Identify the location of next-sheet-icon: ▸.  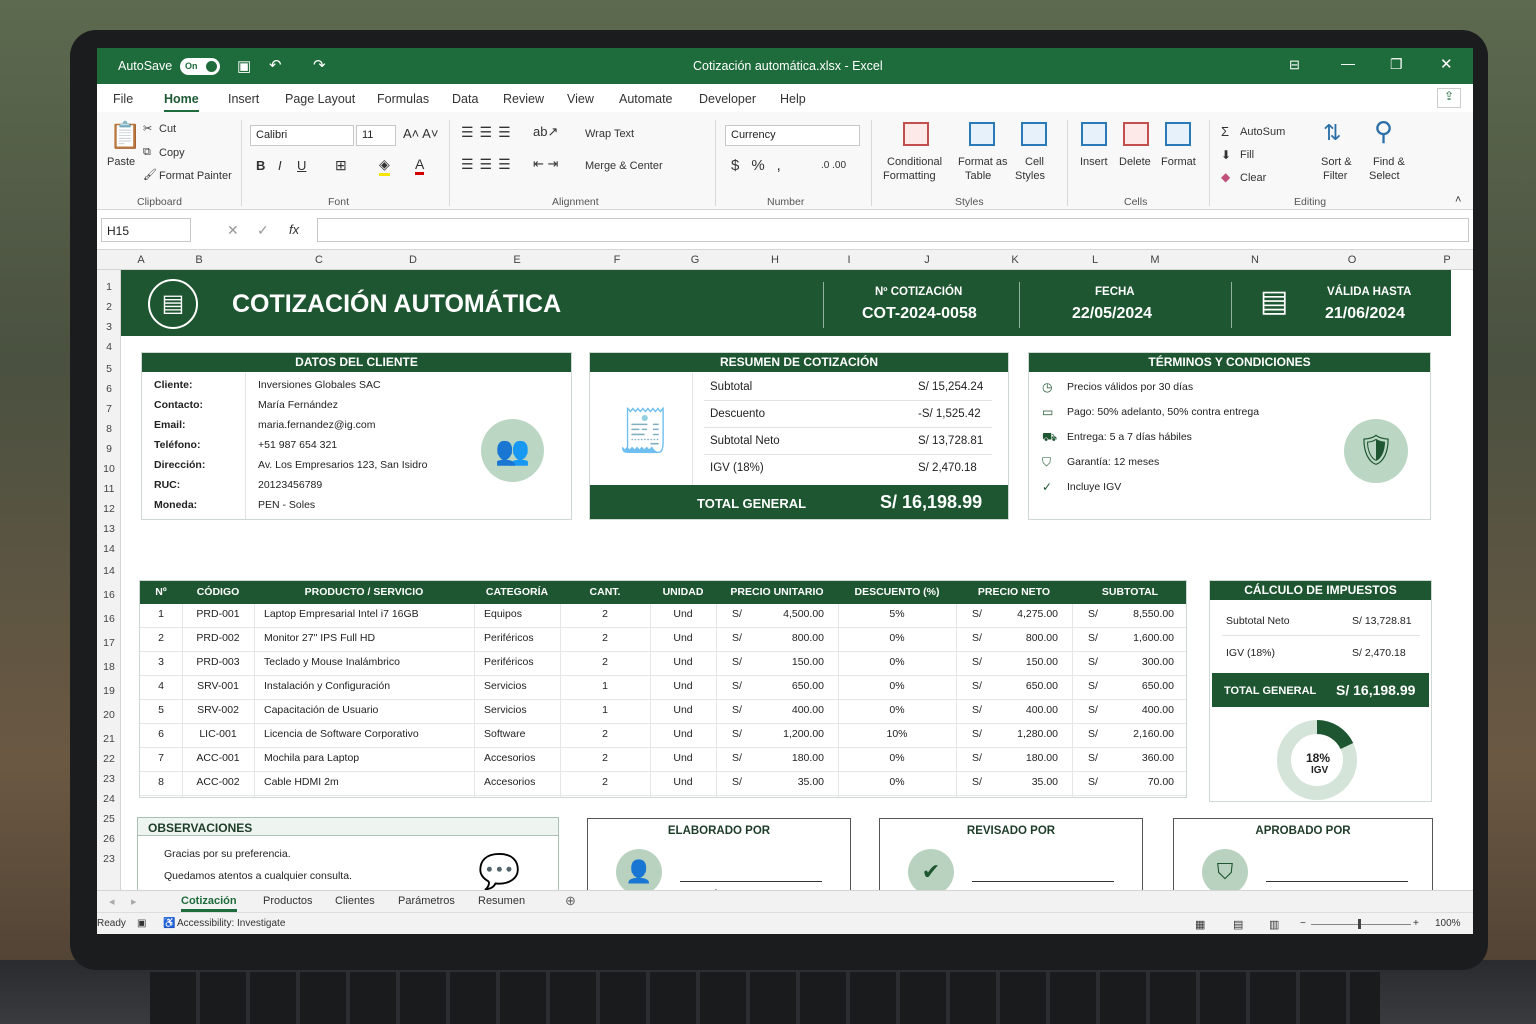
(134, 901).